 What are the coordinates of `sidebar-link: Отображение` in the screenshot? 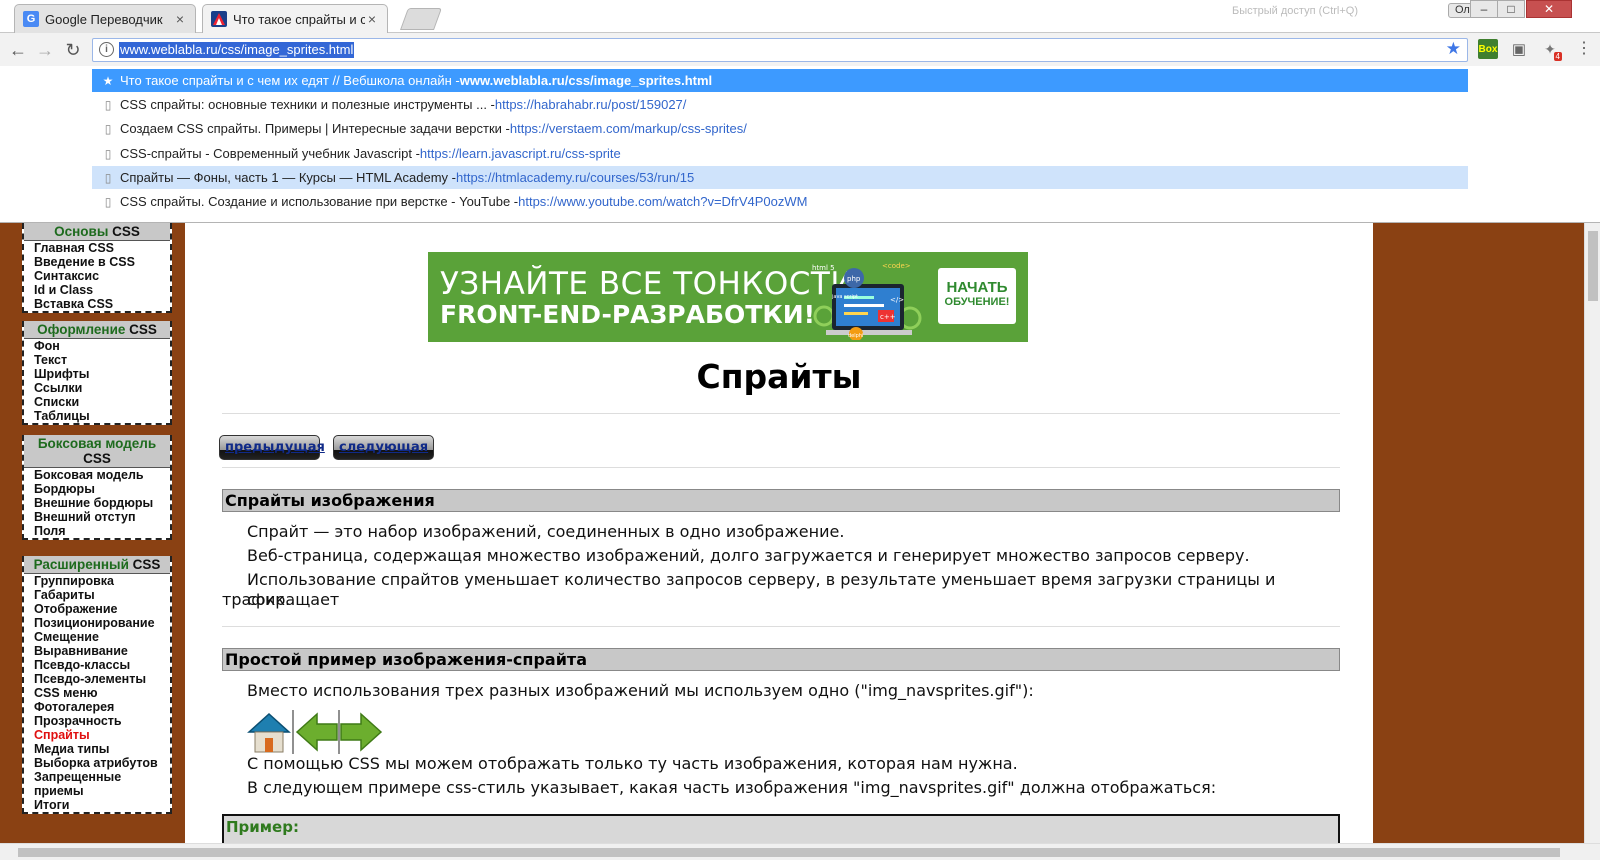 It's located at (97, 609).